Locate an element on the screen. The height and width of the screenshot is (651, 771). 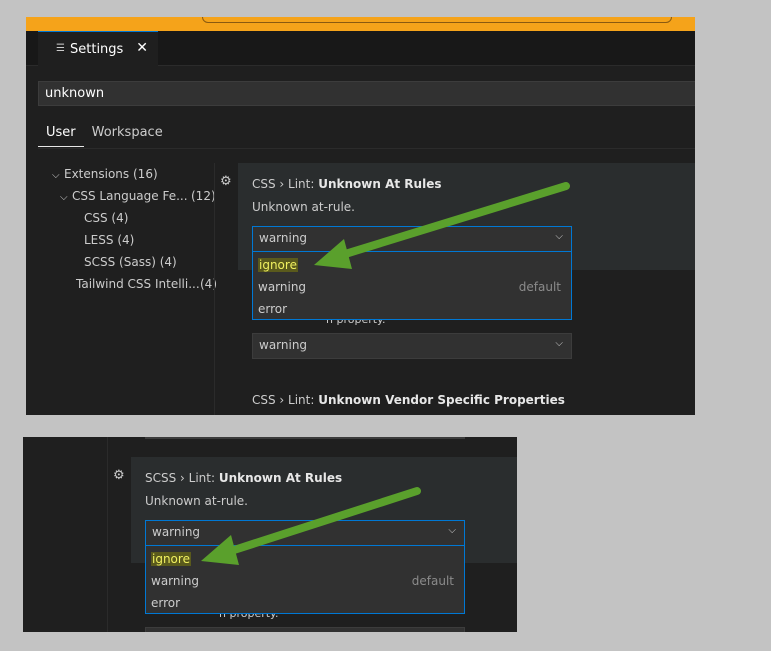
command-center is located at coordinates (437, 20).